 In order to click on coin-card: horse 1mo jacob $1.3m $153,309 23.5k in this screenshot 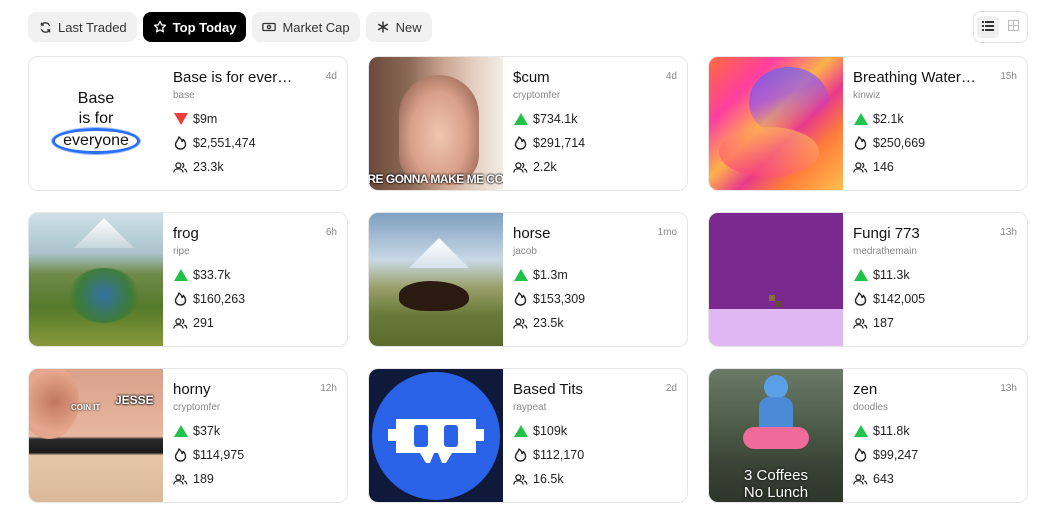, I will do `click(528, 279)`.